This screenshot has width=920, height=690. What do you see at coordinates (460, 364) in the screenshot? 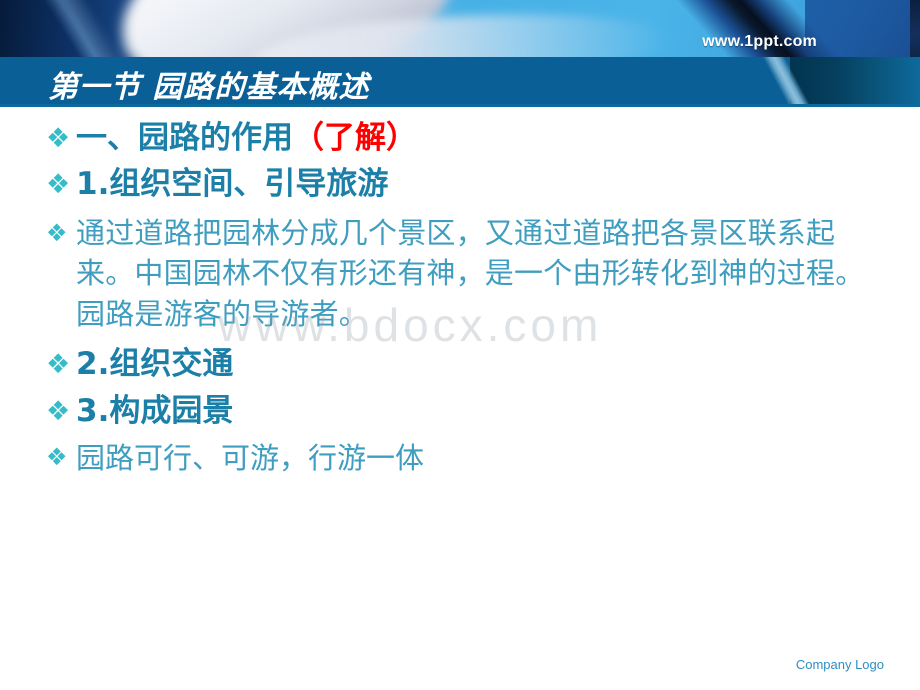
I see `bullet-item-point-2: ❖ 2.组织交通` at bounding box center [460, 364].